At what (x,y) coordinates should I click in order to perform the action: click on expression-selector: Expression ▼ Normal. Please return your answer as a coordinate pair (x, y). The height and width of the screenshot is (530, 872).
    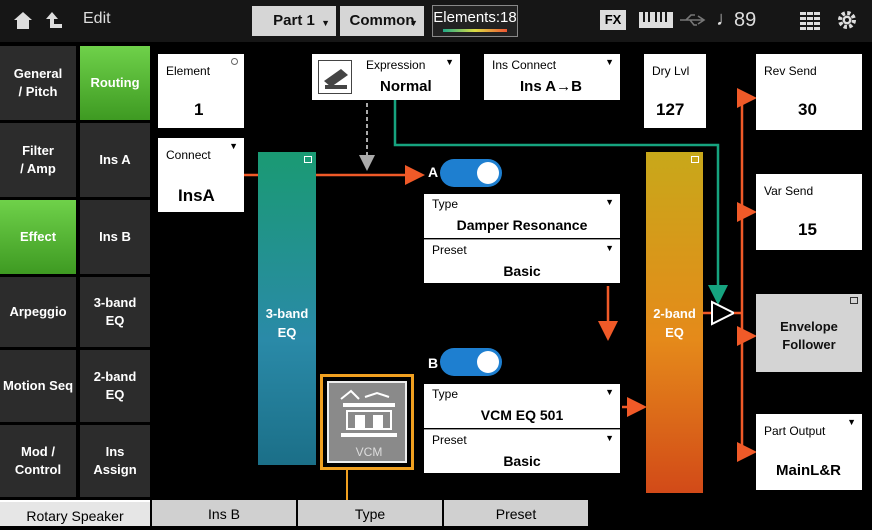
    Looking at the image, I should click on (386, 77).